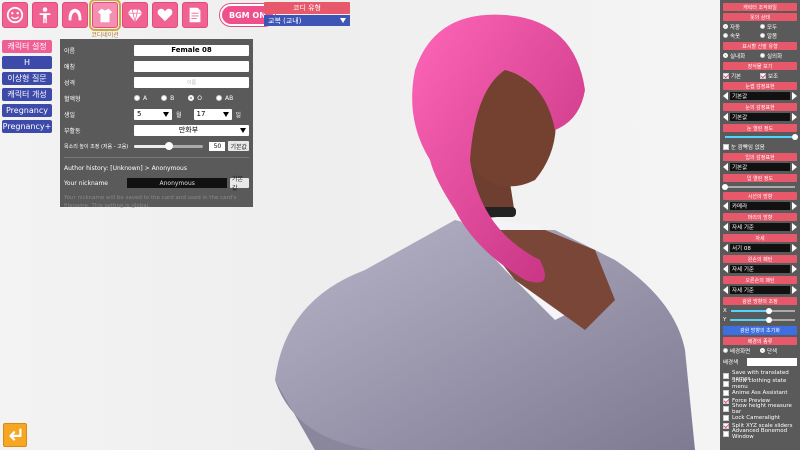 The height and width of the screenshot is (450, 800). I want to click on day-select: 17, so click(212, 114).